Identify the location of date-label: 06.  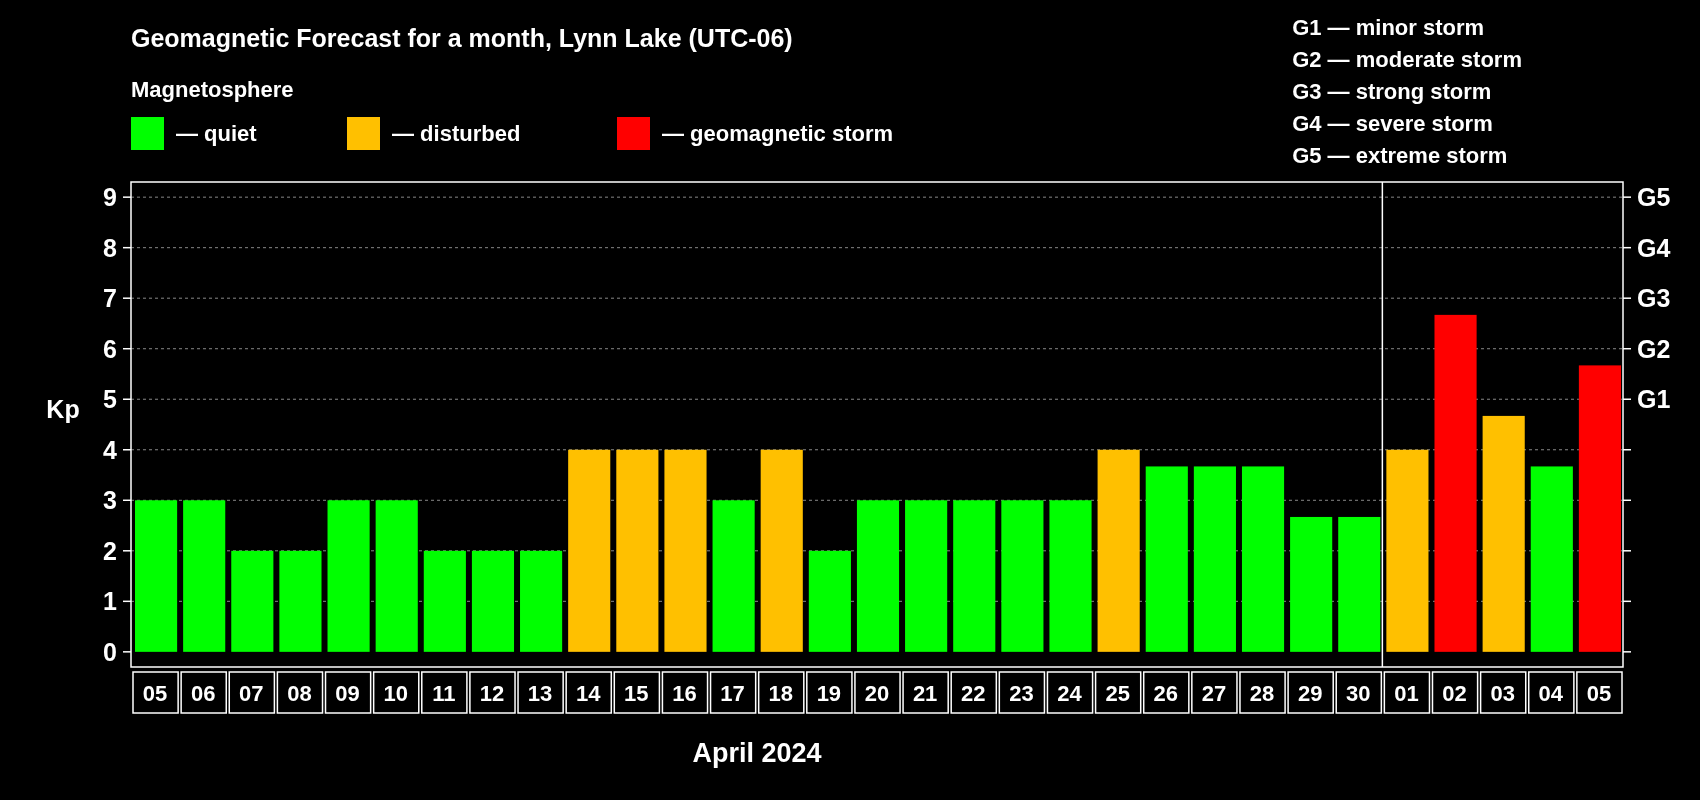
(203, 693).